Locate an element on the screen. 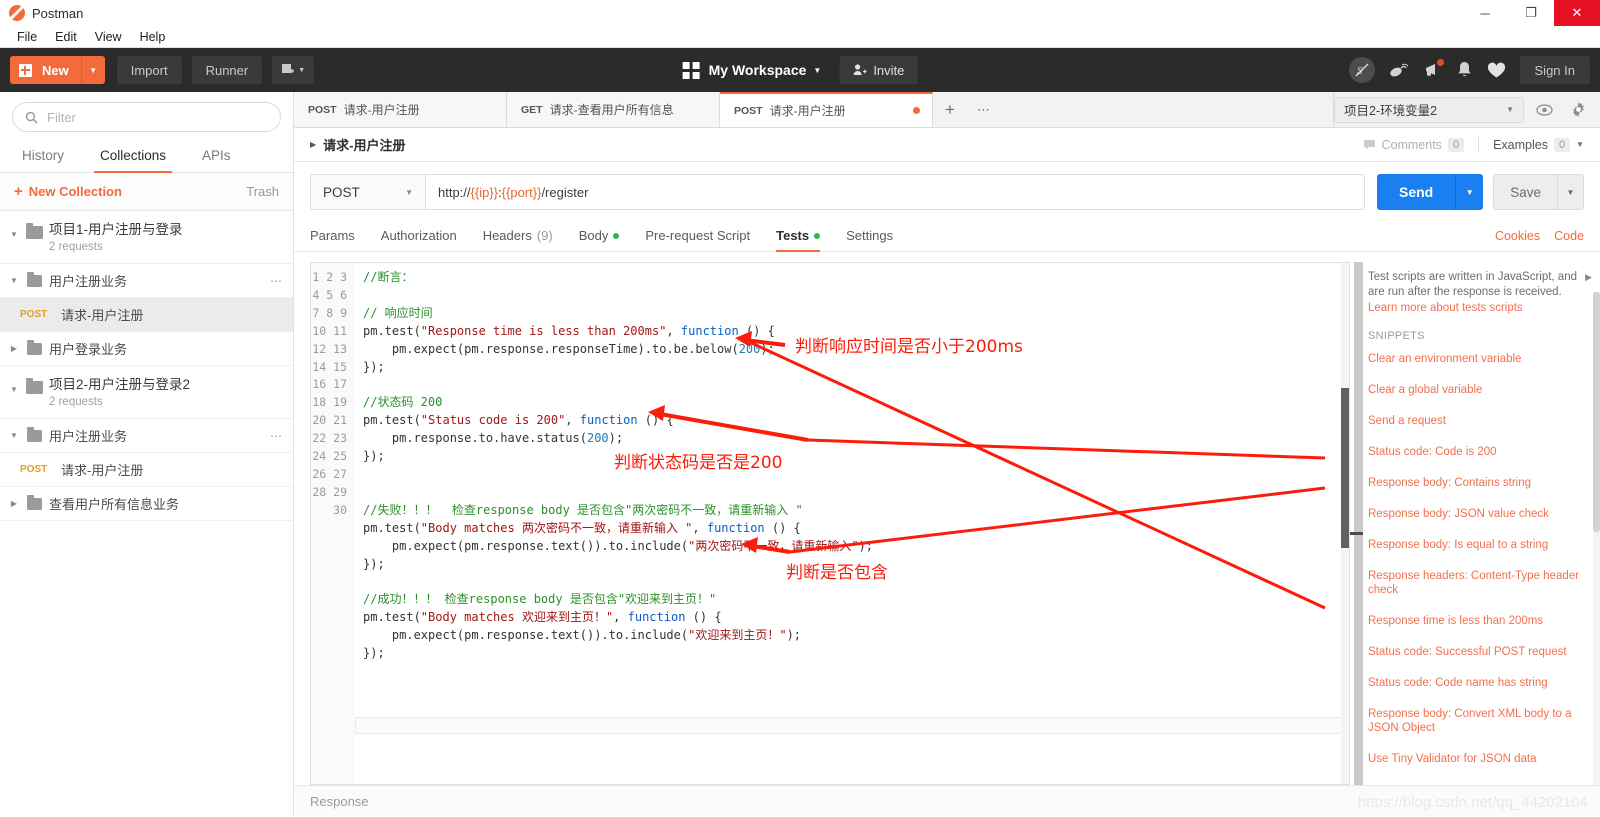 Image resolution: width=1600 pixels, height=817 pixels. menu-help: Help is located at coordinates (153, 37).